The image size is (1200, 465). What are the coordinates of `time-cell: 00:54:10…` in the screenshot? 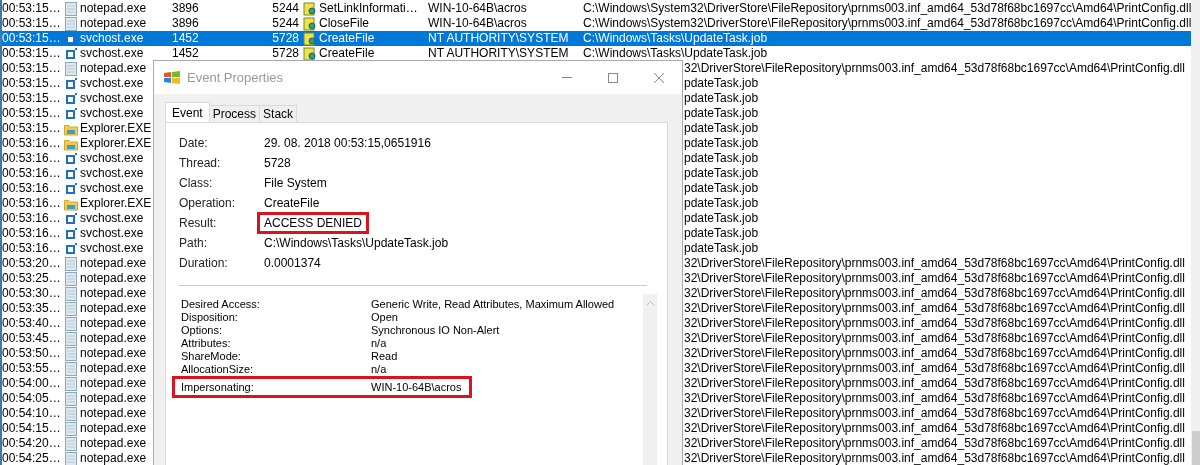 It's located at (32, 413).